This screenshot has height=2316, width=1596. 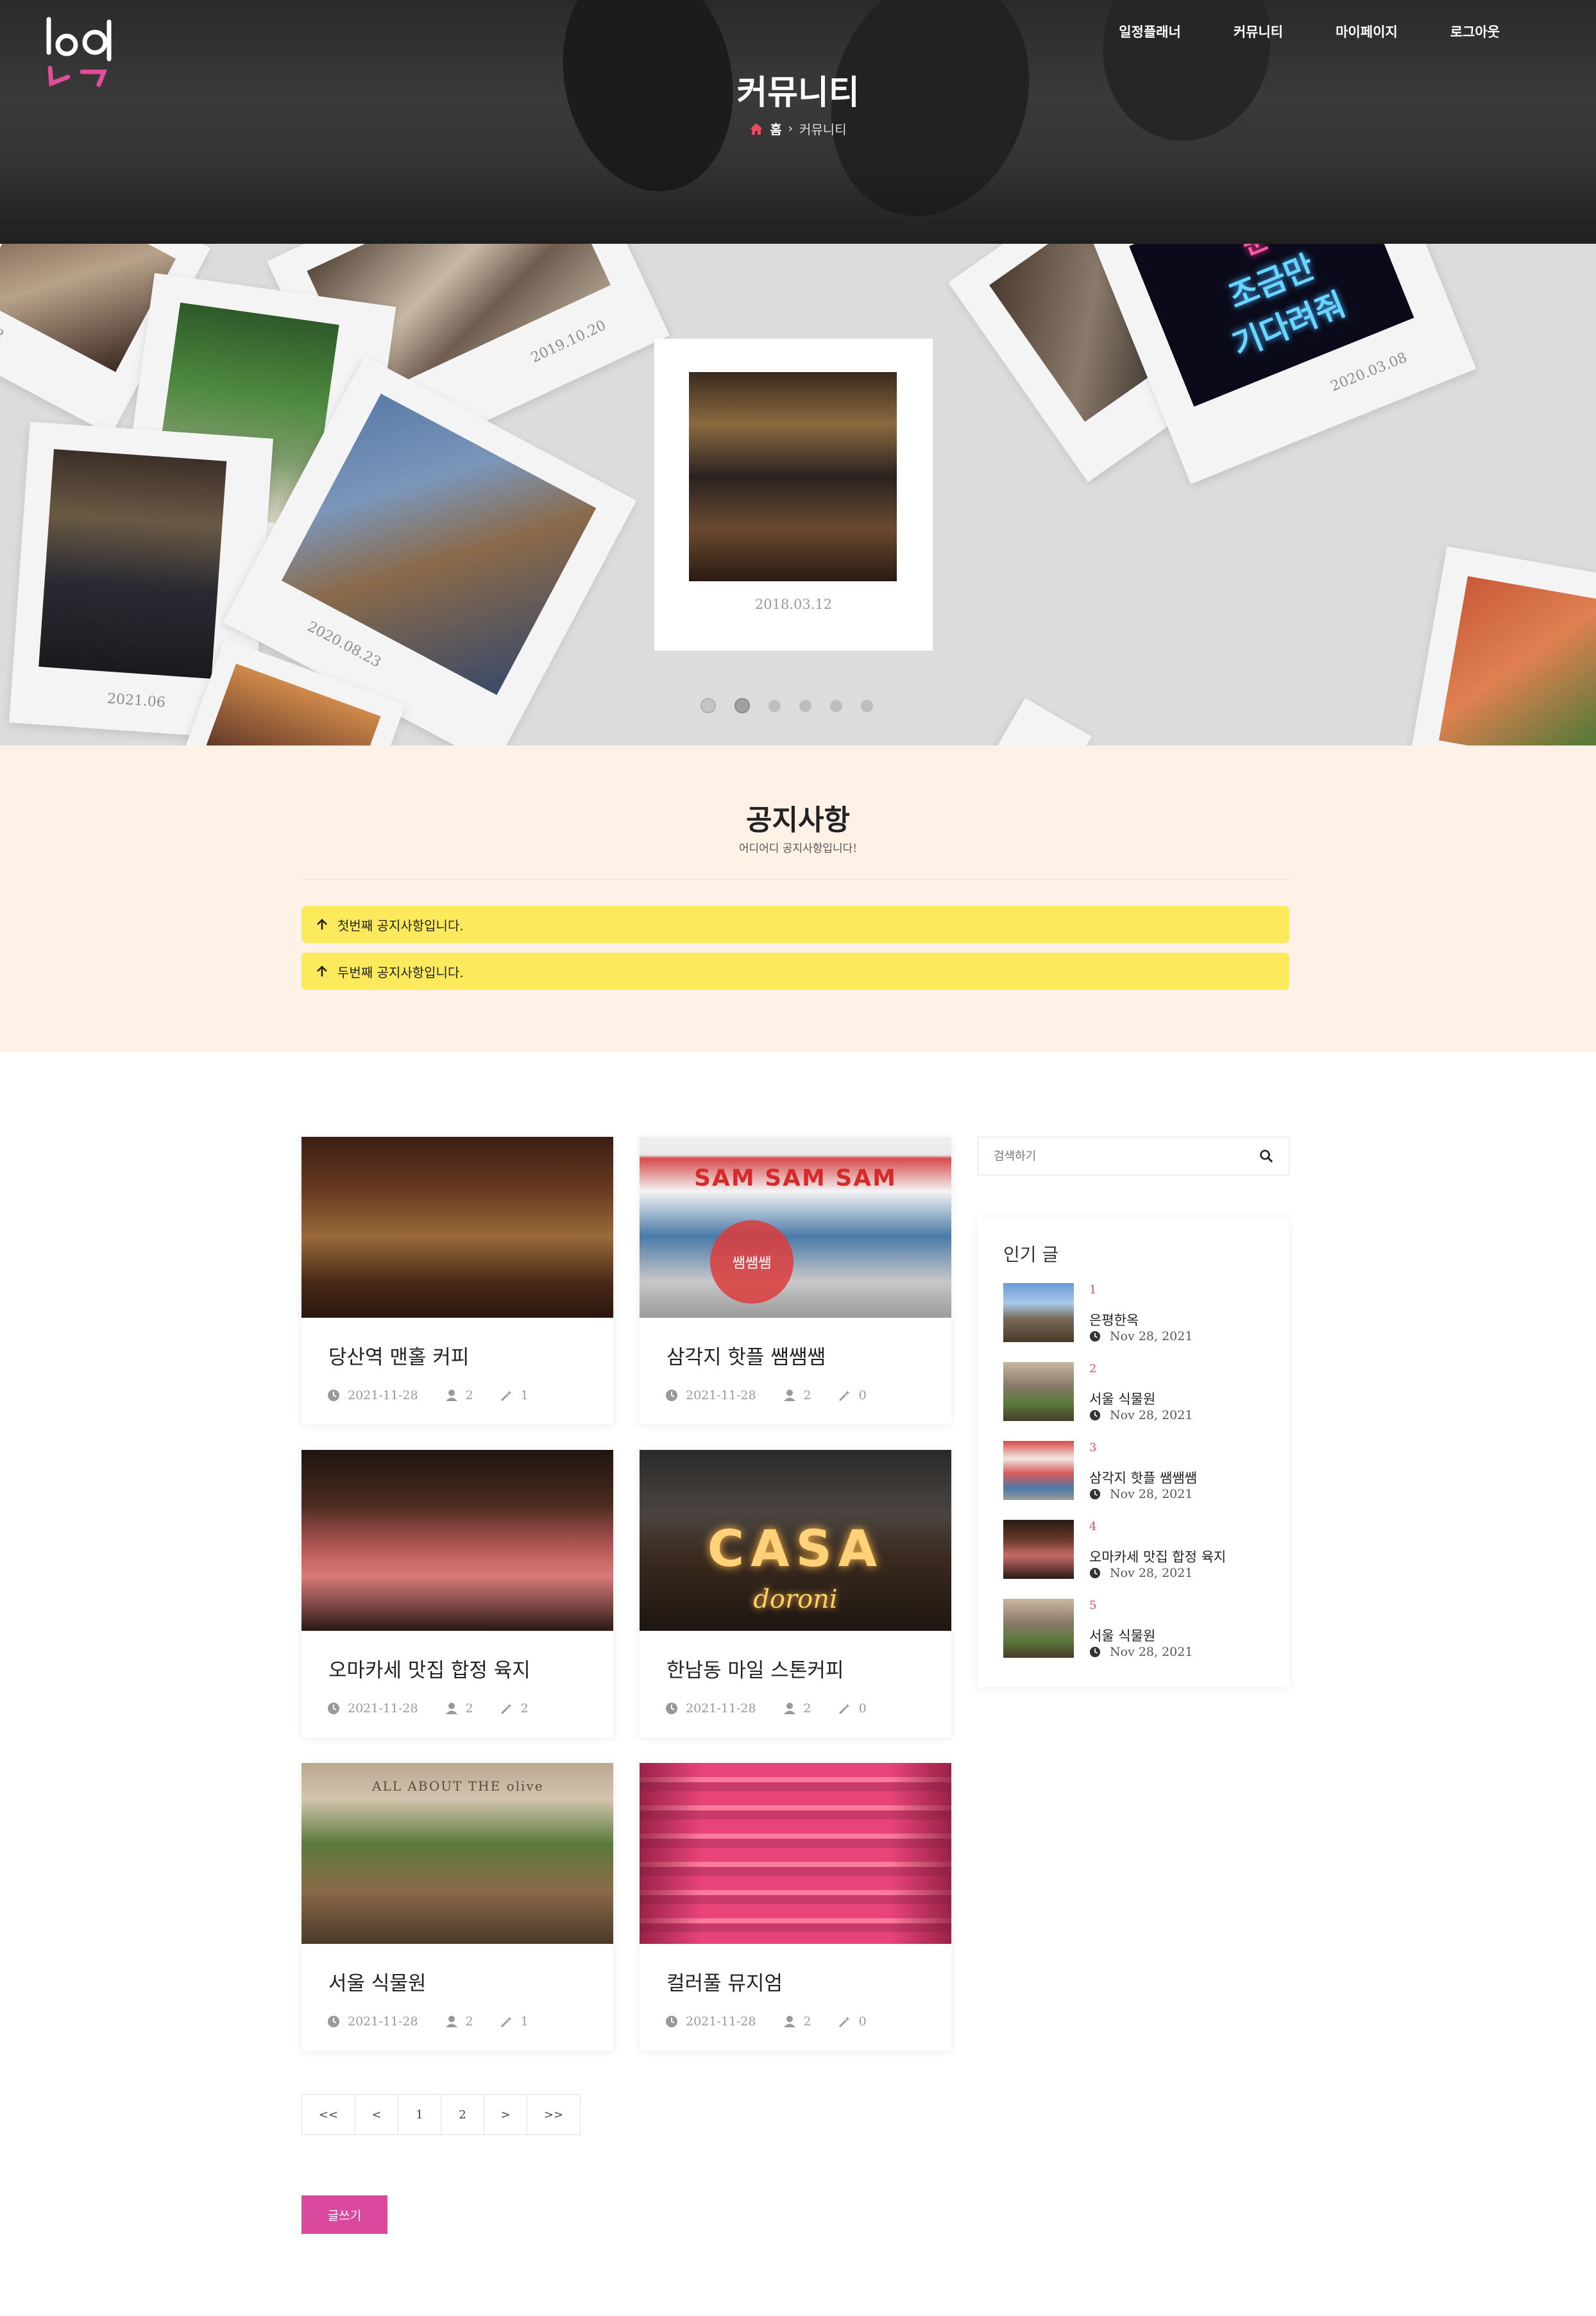 I want to click on page-next-button: >, so click(x=506, y=2115).